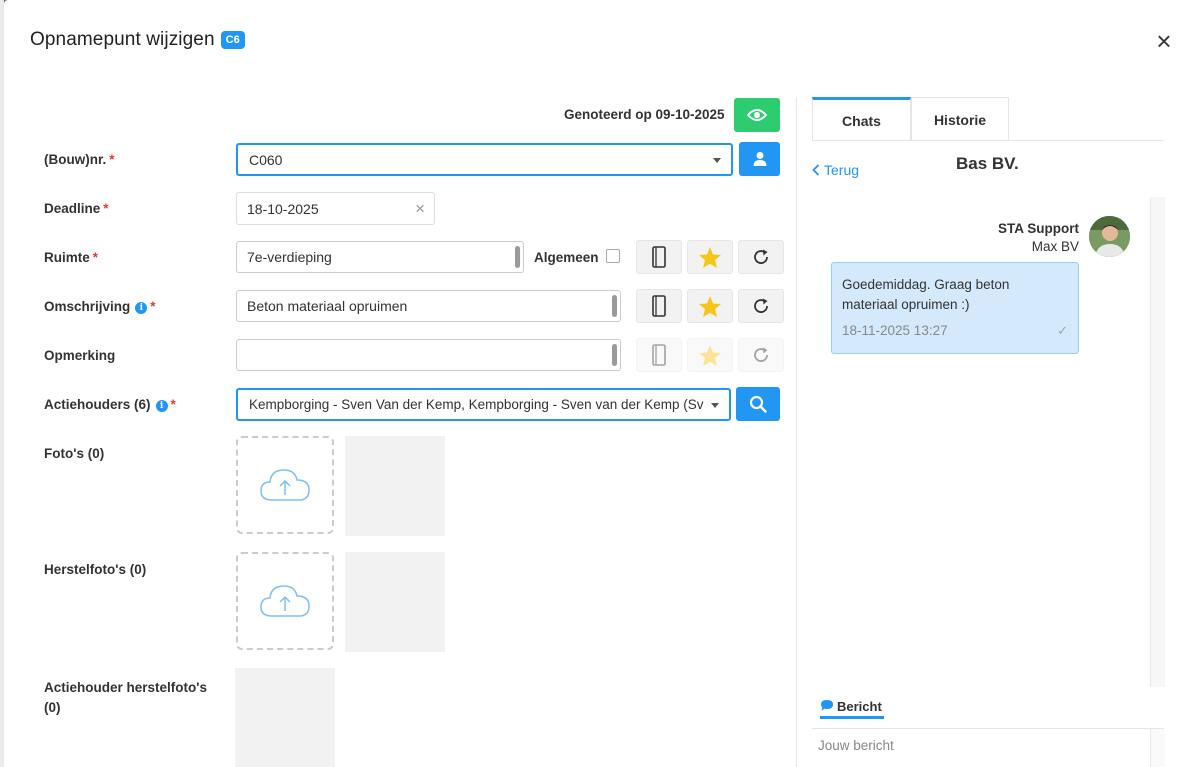 This screenshot has height=767, width=1199. Describe the element at coordinates (1062, 330) in the screenshot. I see `check-icon: ✓` at that location.